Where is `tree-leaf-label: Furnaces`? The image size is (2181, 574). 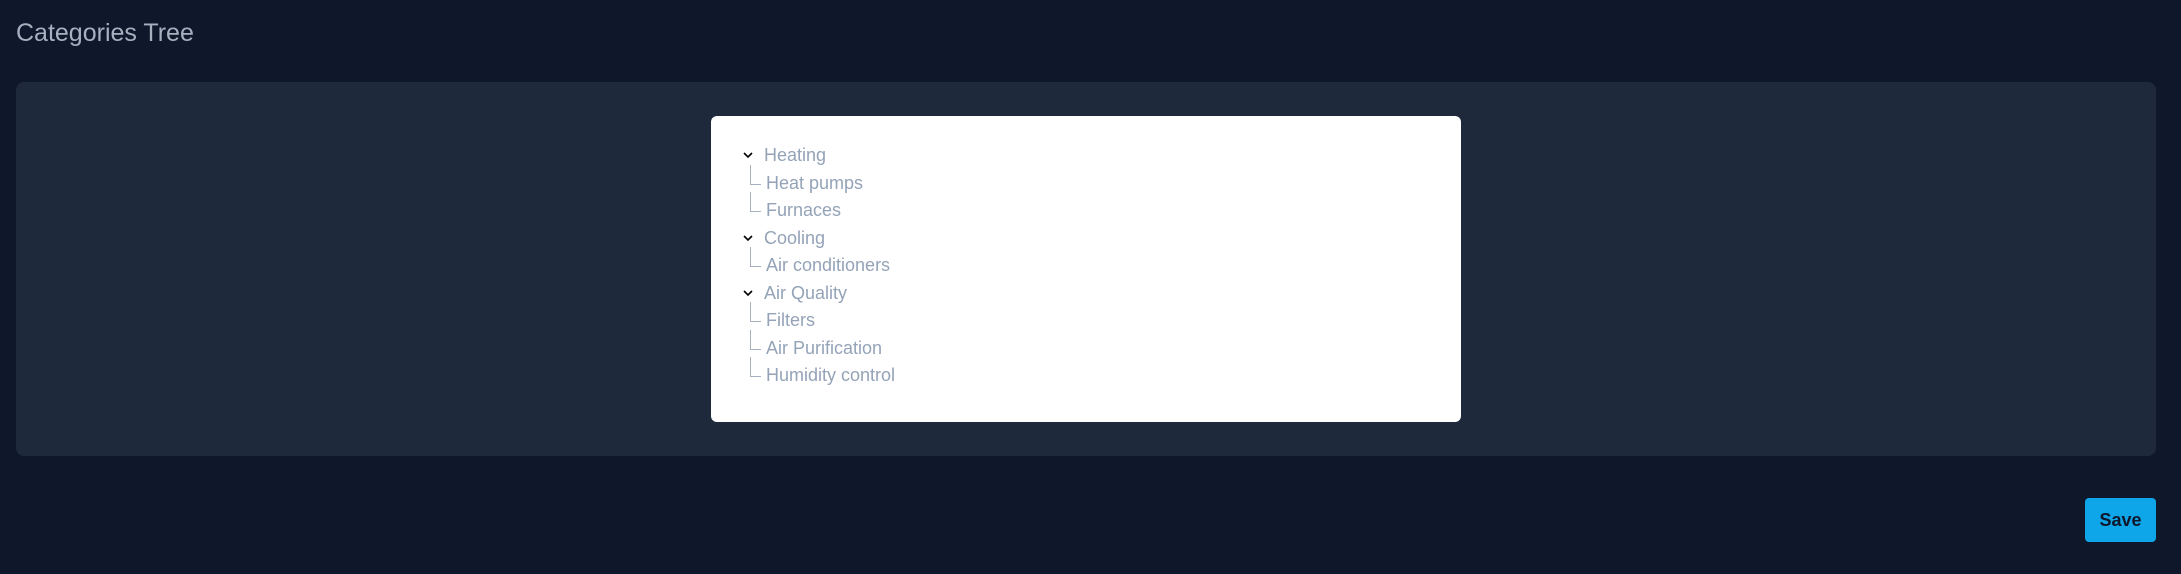 tree-leaf-label: Furnaces is located at coordinates (803, 211).